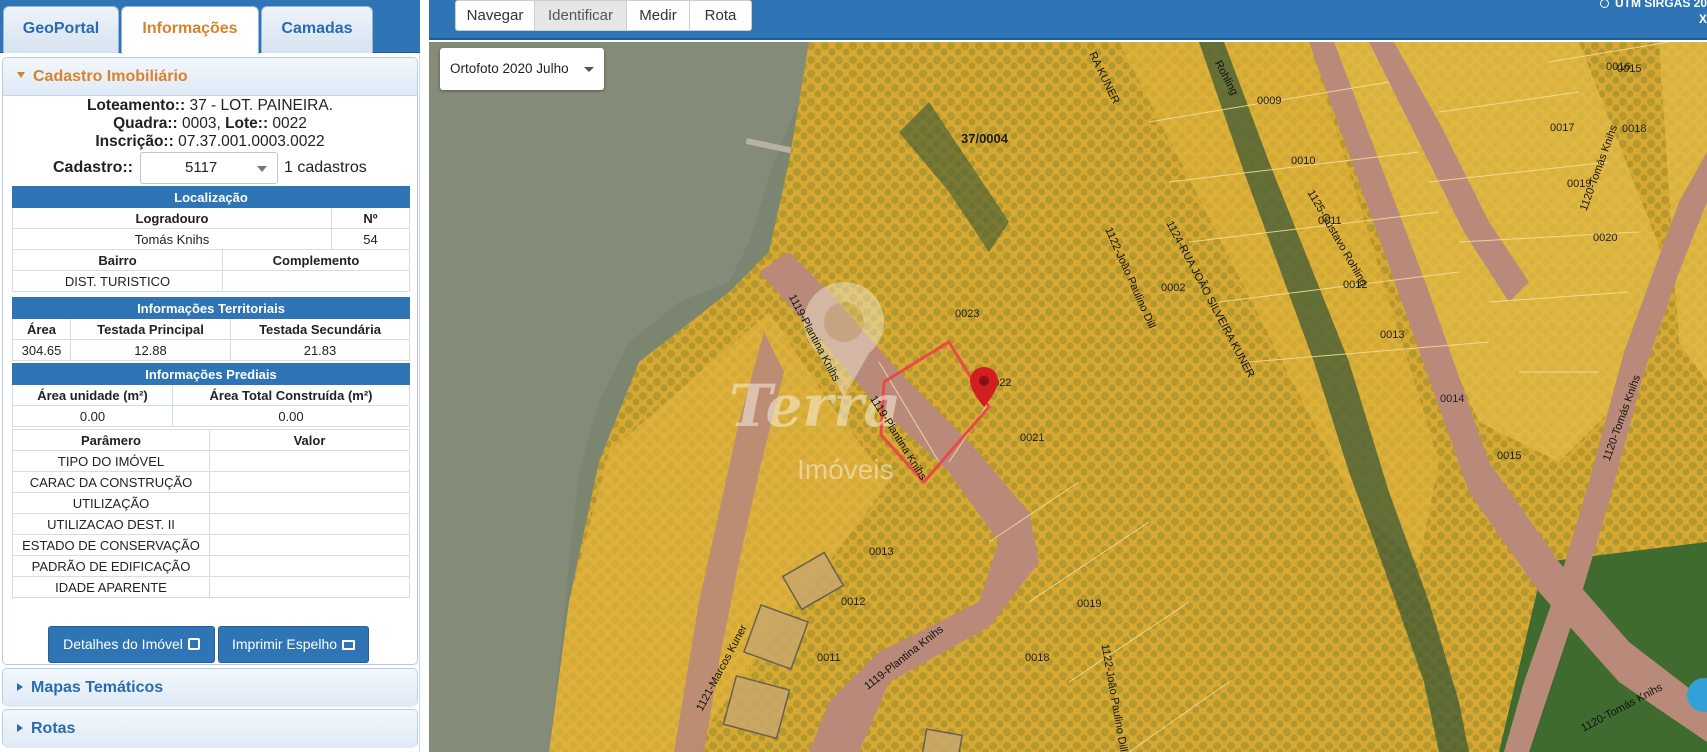 Image resolution: width=1707 pixels, height=752 pixels. Describe the element at coordinates (984, 138) in the screenshot. I see `block-label: 37/0004` at that location.